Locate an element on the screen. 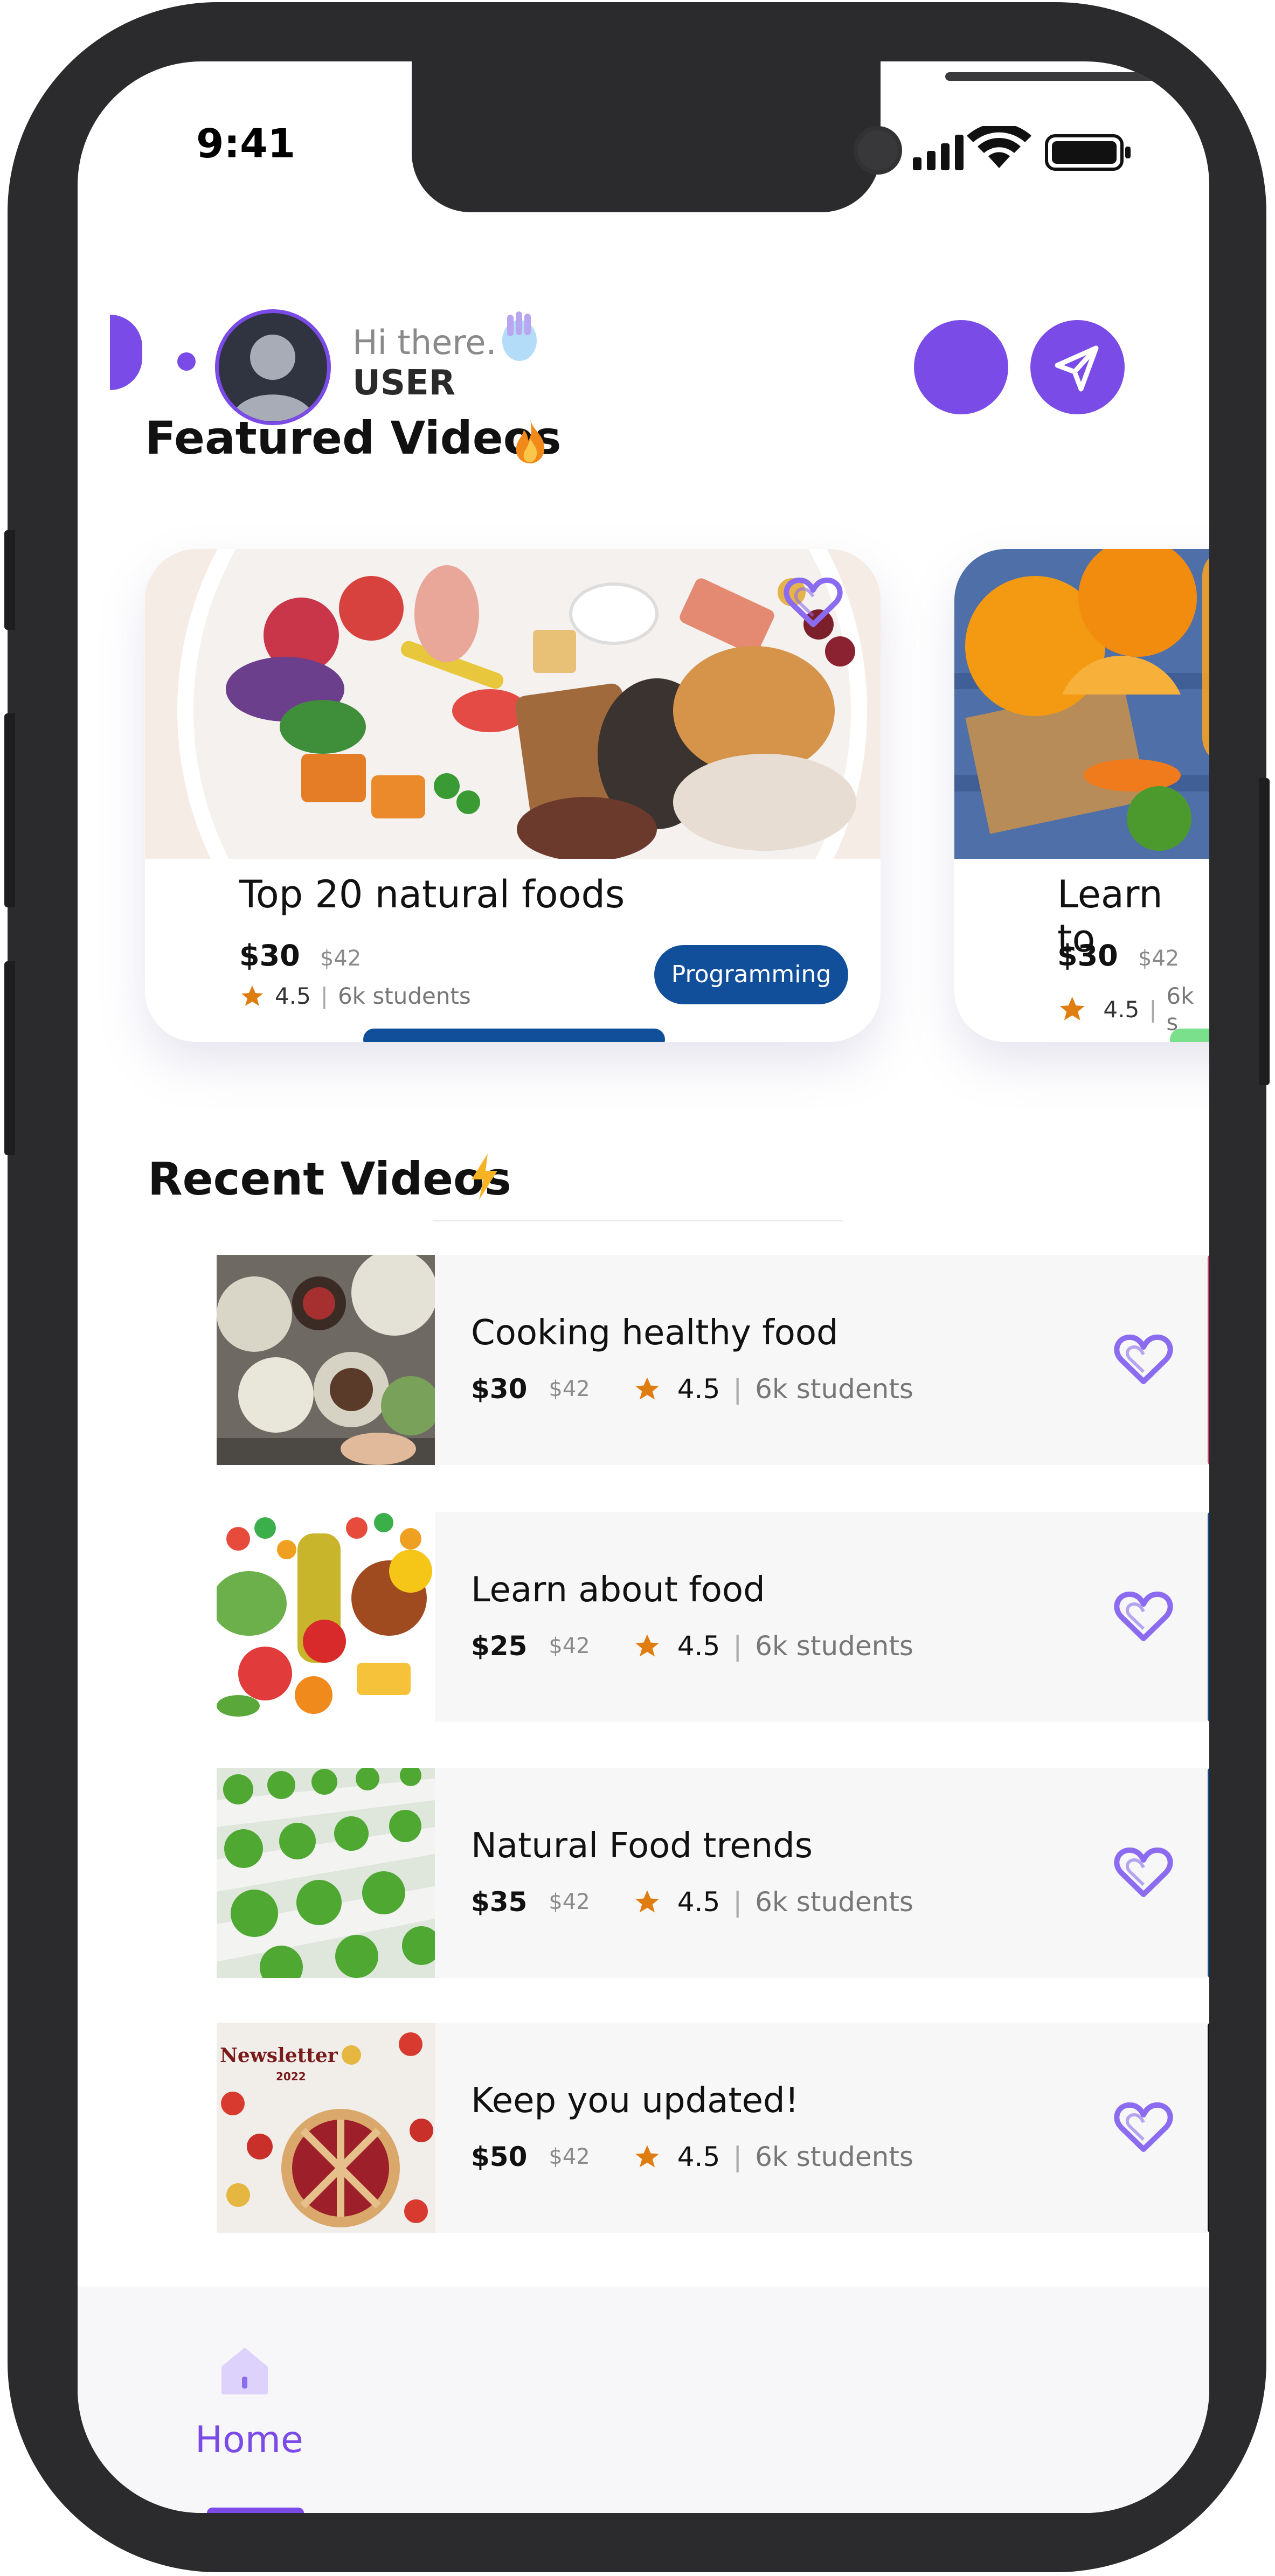 The height and width of the screenshot is (2576, 1275). username: USER is located at coordinates (404, 383).